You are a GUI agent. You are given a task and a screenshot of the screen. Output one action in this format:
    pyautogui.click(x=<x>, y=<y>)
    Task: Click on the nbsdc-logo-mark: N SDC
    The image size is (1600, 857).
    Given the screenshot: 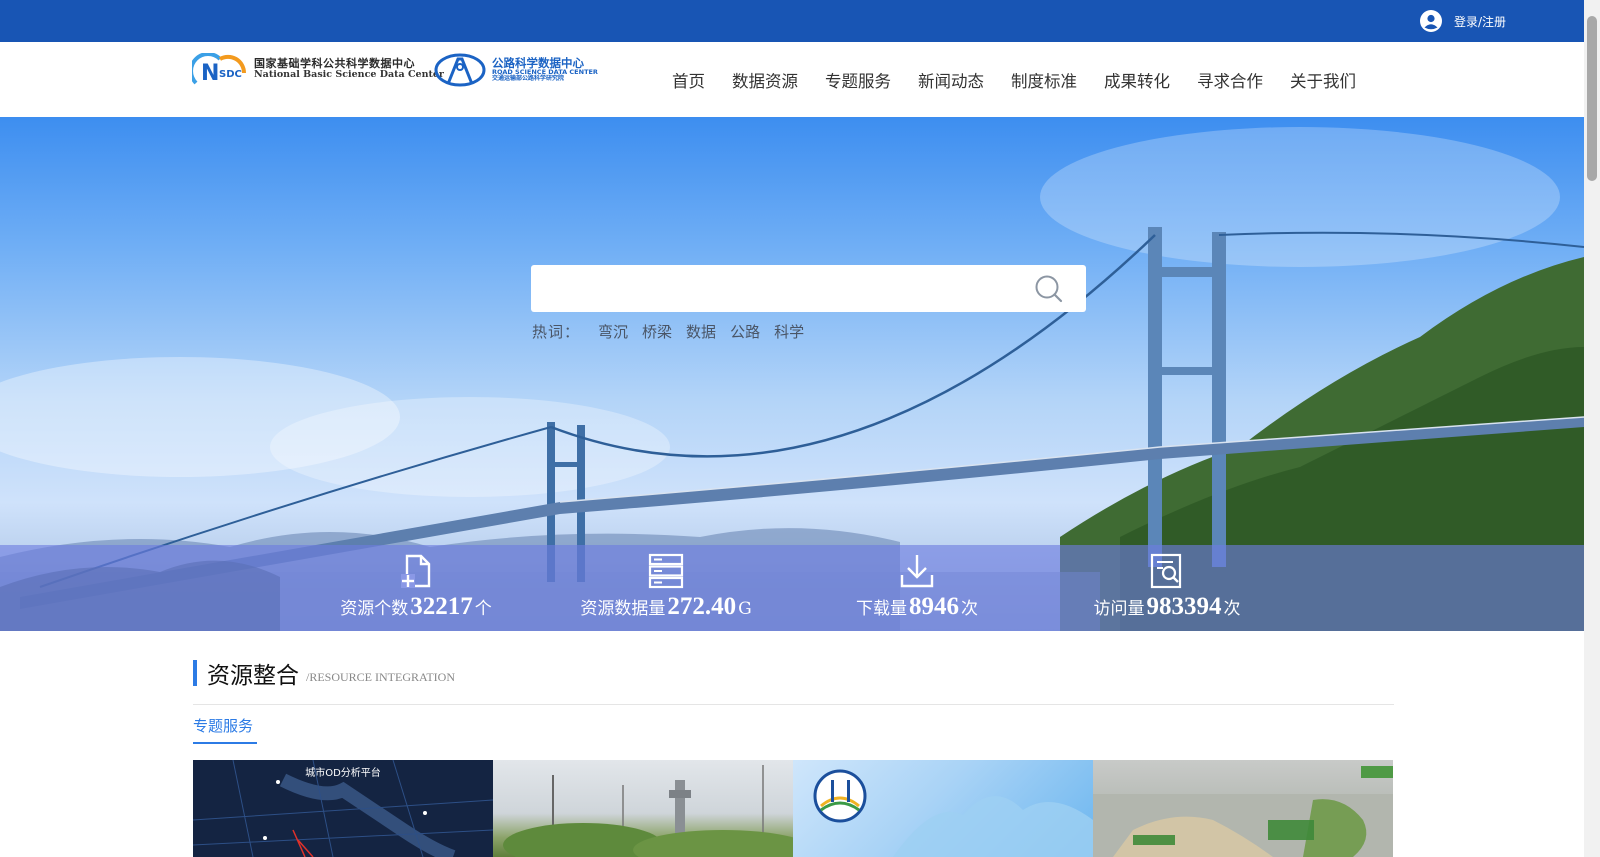 What is the action you would take?
    pyautogui.click(x=219, y=69)
    